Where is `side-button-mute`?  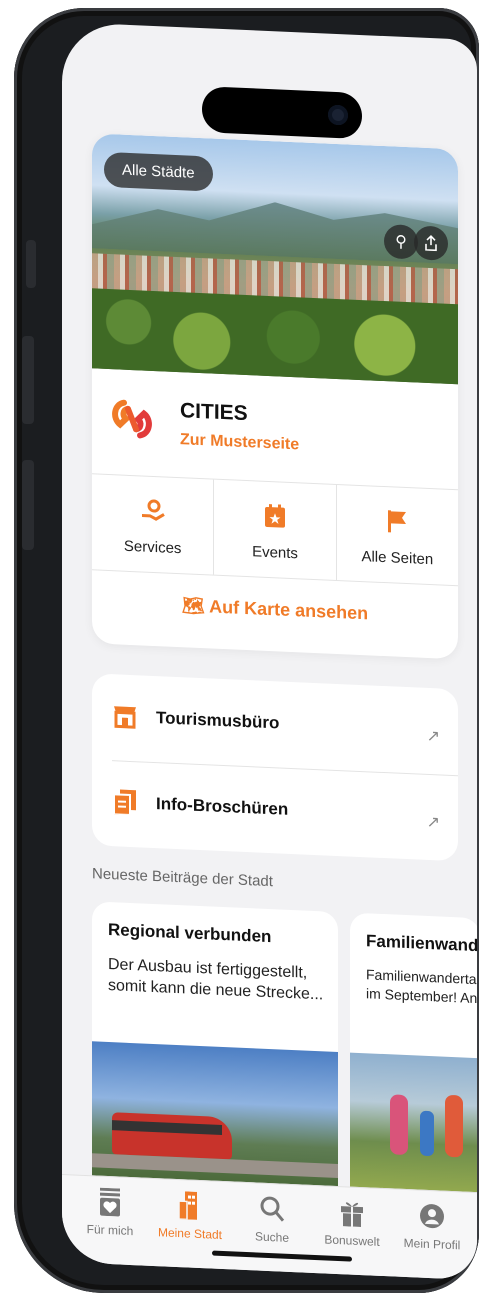
side-button-mute is located at coordinates (31, 264).